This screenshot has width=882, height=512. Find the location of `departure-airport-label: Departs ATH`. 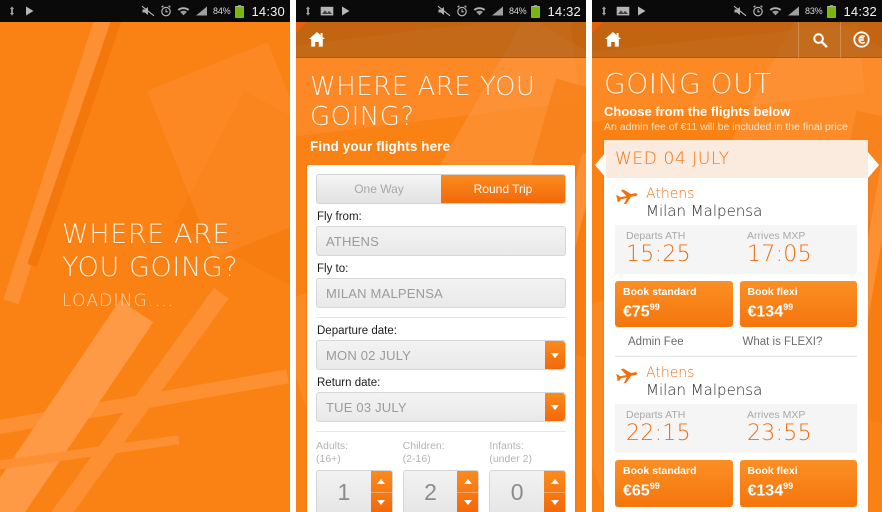

departure-airport-label: Departs ATH is located at coordinates (656, 236).